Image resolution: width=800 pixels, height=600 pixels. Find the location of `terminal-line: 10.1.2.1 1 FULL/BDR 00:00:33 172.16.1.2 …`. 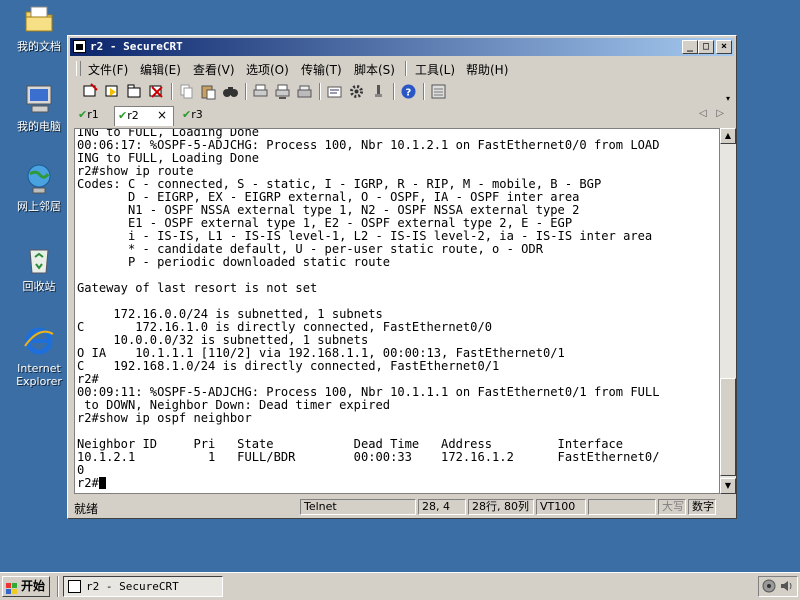

terminal-line: 10.1.2.1 1 FULL/BDR 00:00:33 172.16.1.2 … is located at coordinates (368, 457).